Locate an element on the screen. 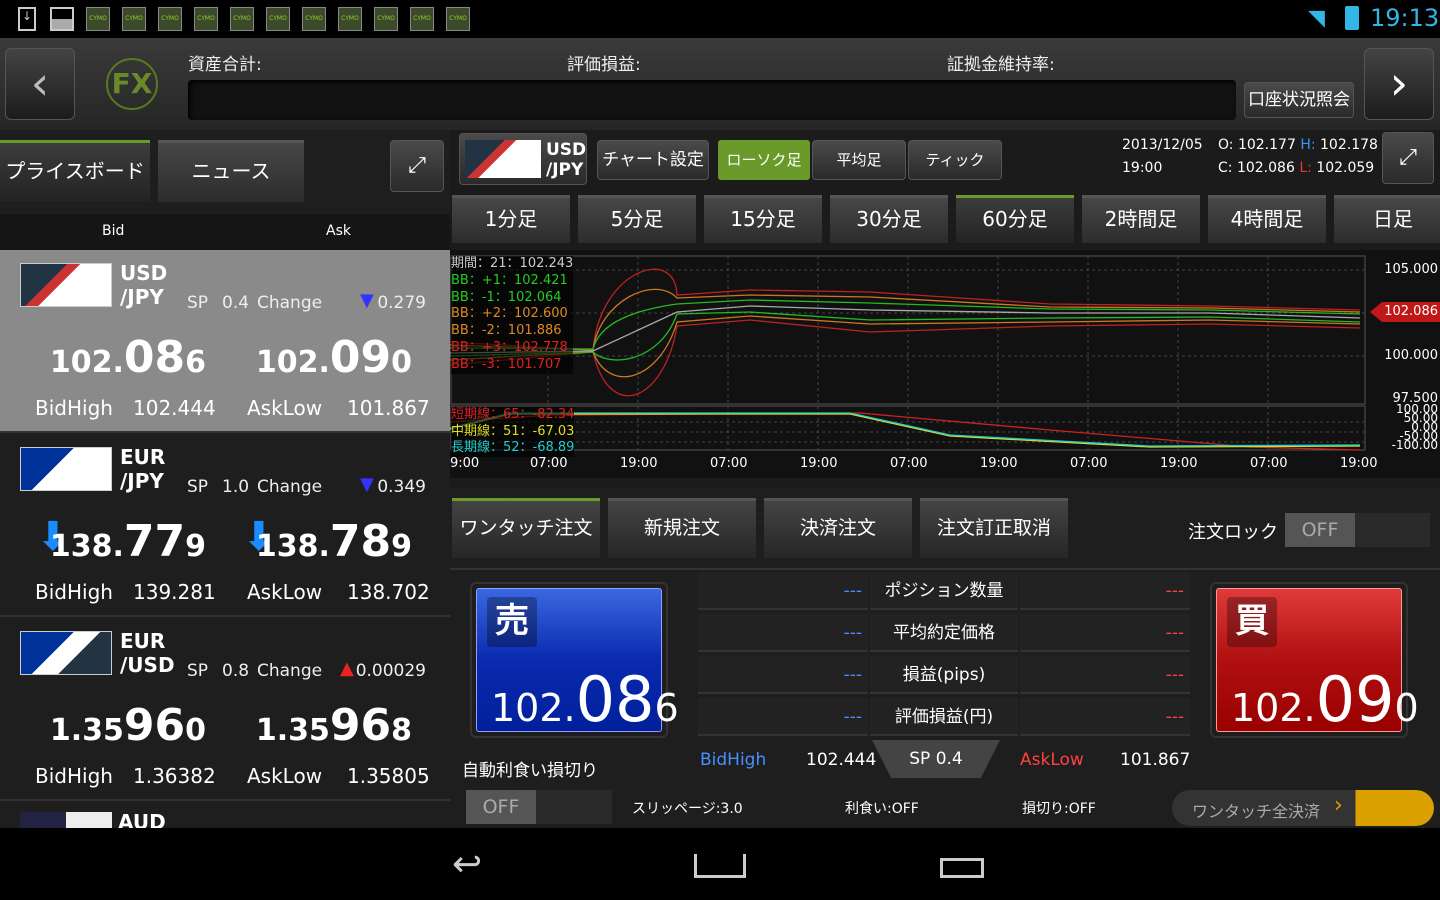 Image resolution: width=1440 pixels, height=900 pixels. osc-short-line is located at coordinates (905, 431).